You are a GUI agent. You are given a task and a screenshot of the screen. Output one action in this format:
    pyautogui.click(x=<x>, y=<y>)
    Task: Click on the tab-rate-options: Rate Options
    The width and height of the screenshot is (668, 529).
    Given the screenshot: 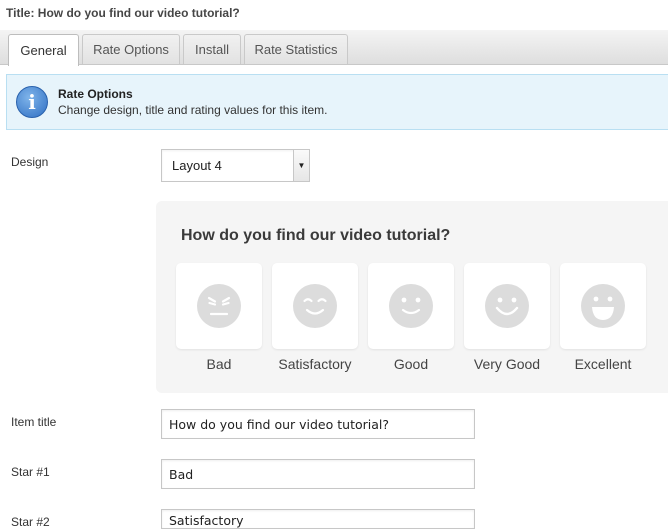 What is the action you would take?
    pyautogui.click(x=131, y=49)
    